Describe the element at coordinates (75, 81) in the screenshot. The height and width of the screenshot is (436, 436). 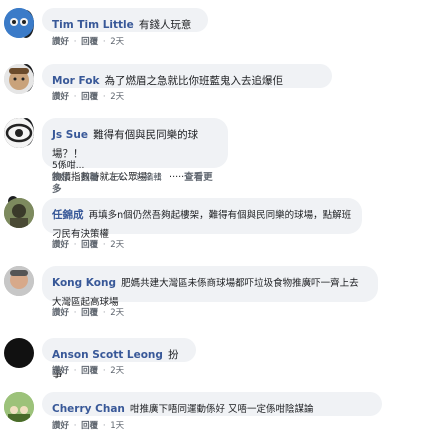
I see `commenter-name: Mor Fok` at that location.